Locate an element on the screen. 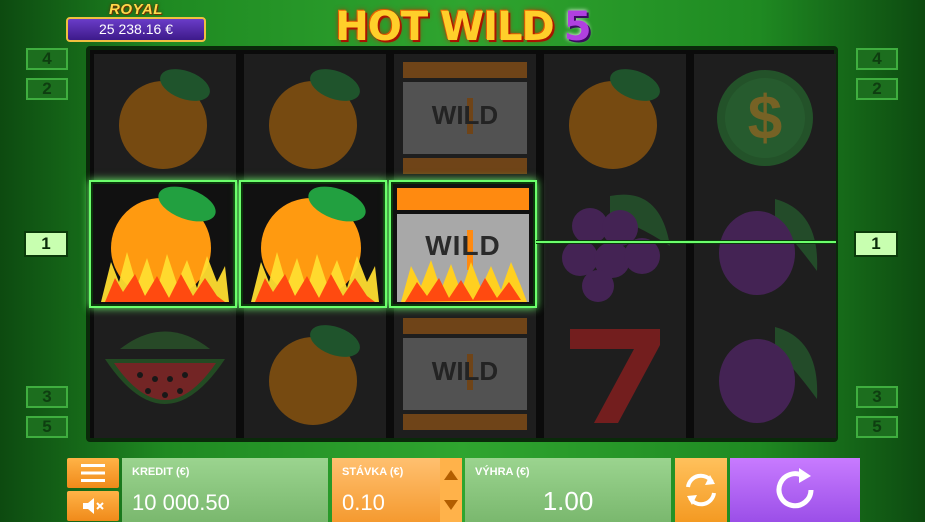 This screenshot has height=522, width=925. seven-icon is located at coordinates (615, 374).